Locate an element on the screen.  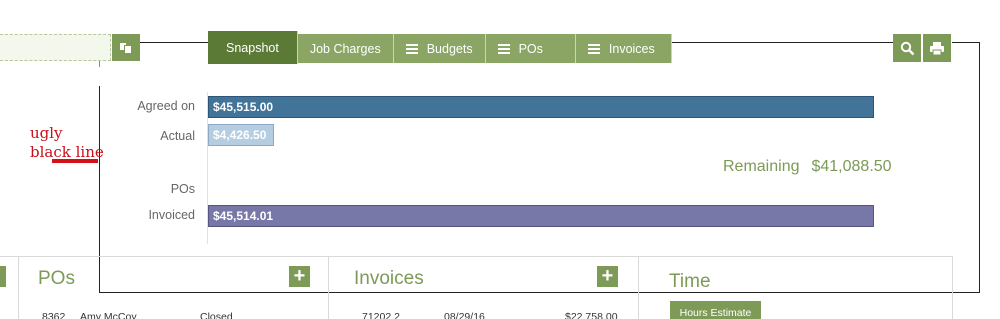
invoices-panel-title: Invoices is located at coordinates (389, 278).